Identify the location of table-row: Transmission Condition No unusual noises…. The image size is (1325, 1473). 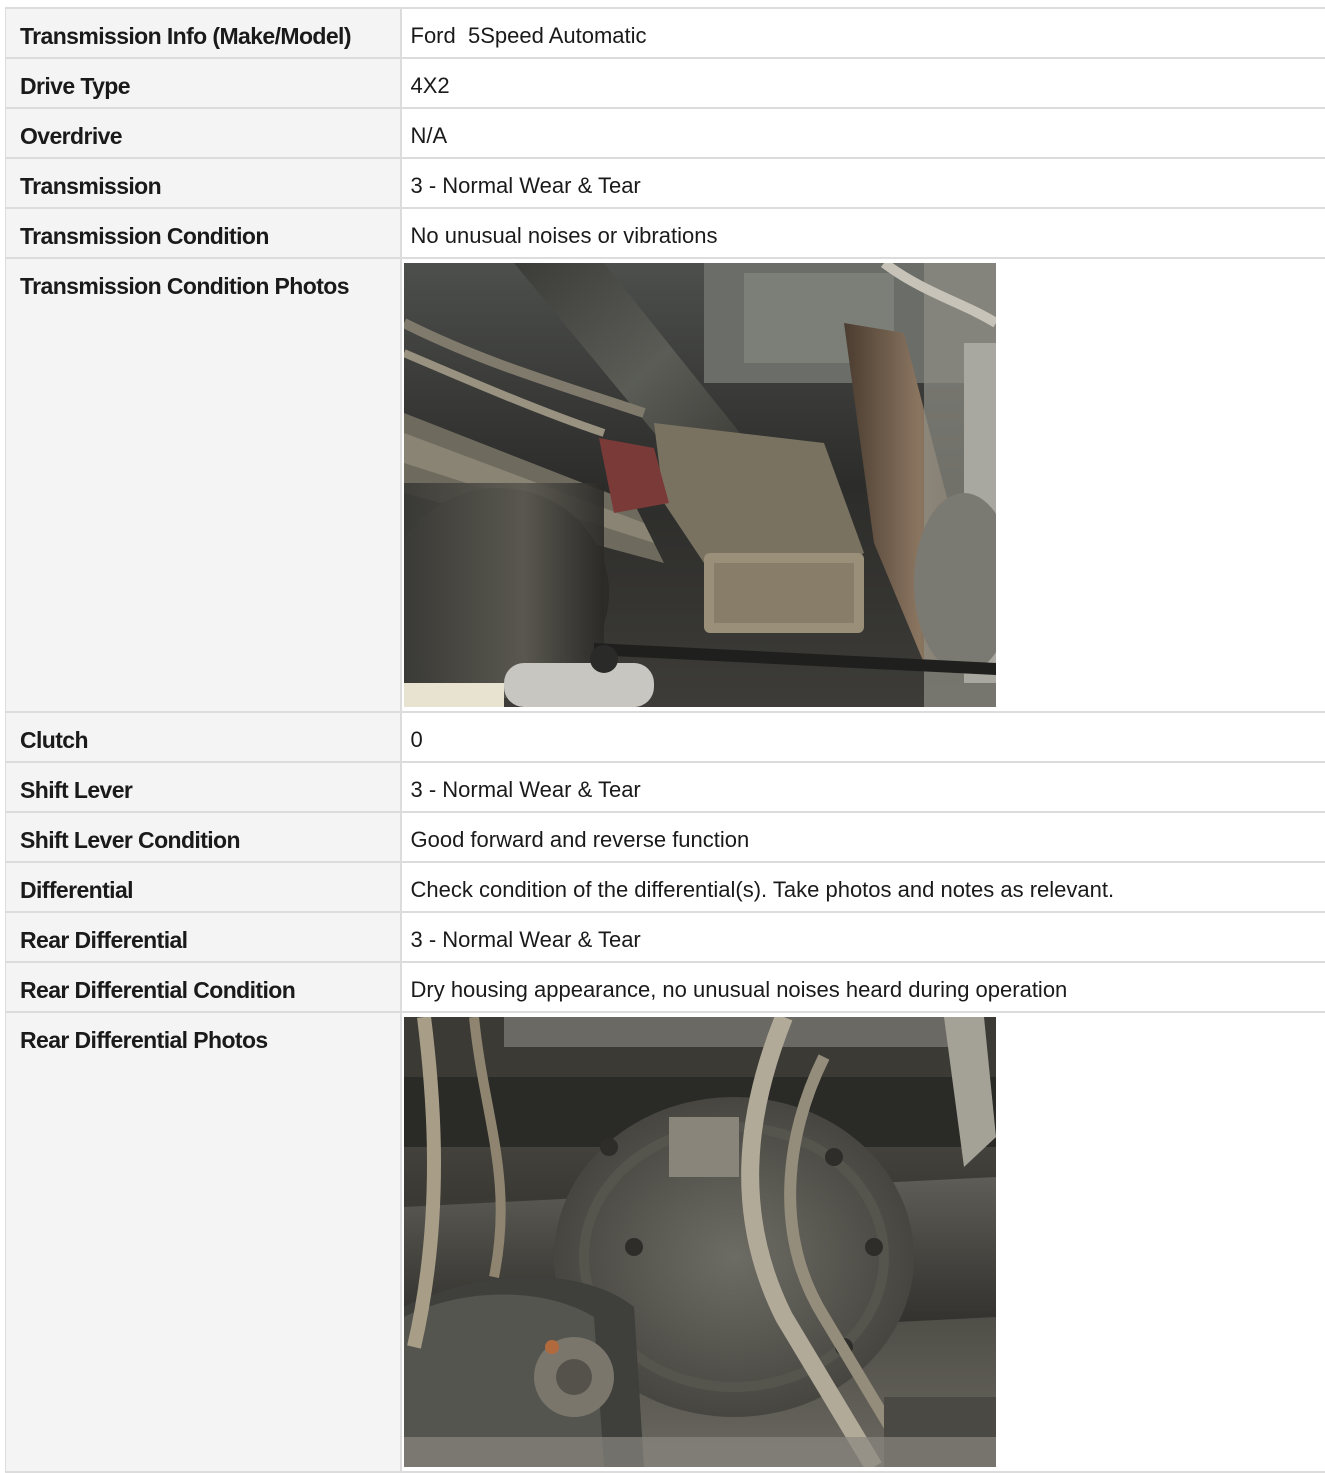
(665, 233).